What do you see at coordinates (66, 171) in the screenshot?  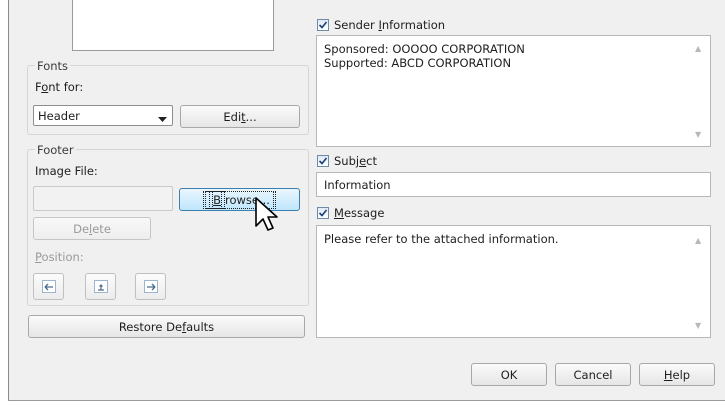 I see `image-file-label: Image File:` at bounding box center [66, 171].